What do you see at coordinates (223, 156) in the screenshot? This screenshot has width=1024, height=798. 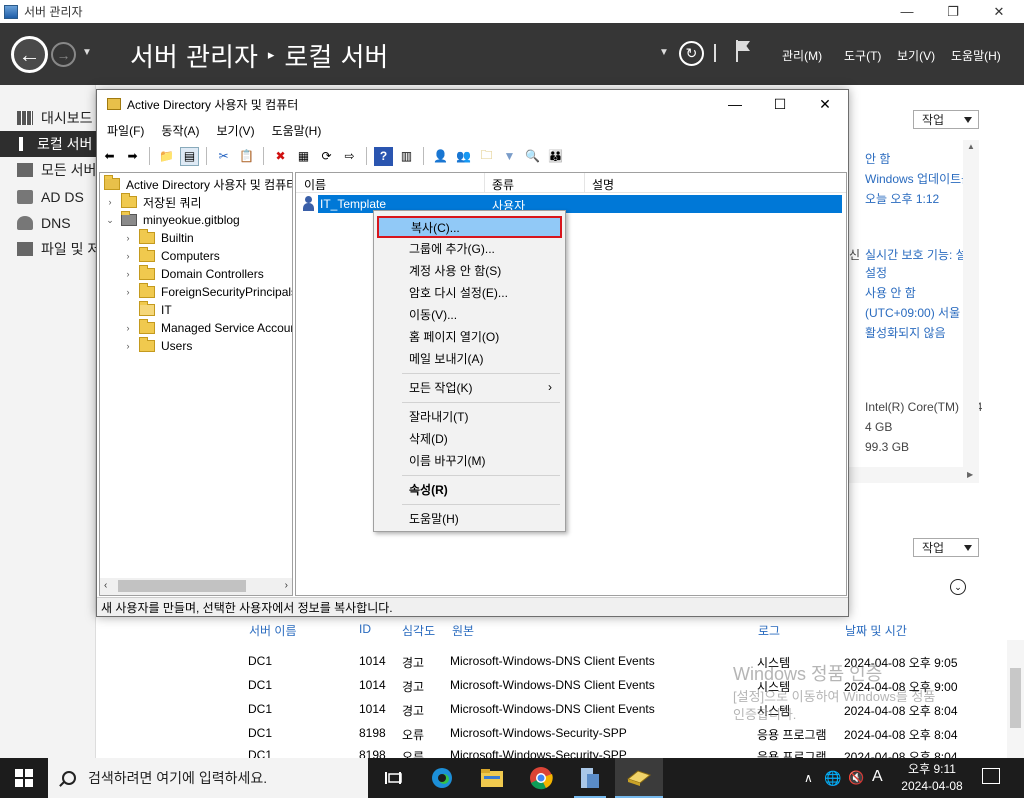 I see `cut-icon: ✂` at bounding box center [223, 156].